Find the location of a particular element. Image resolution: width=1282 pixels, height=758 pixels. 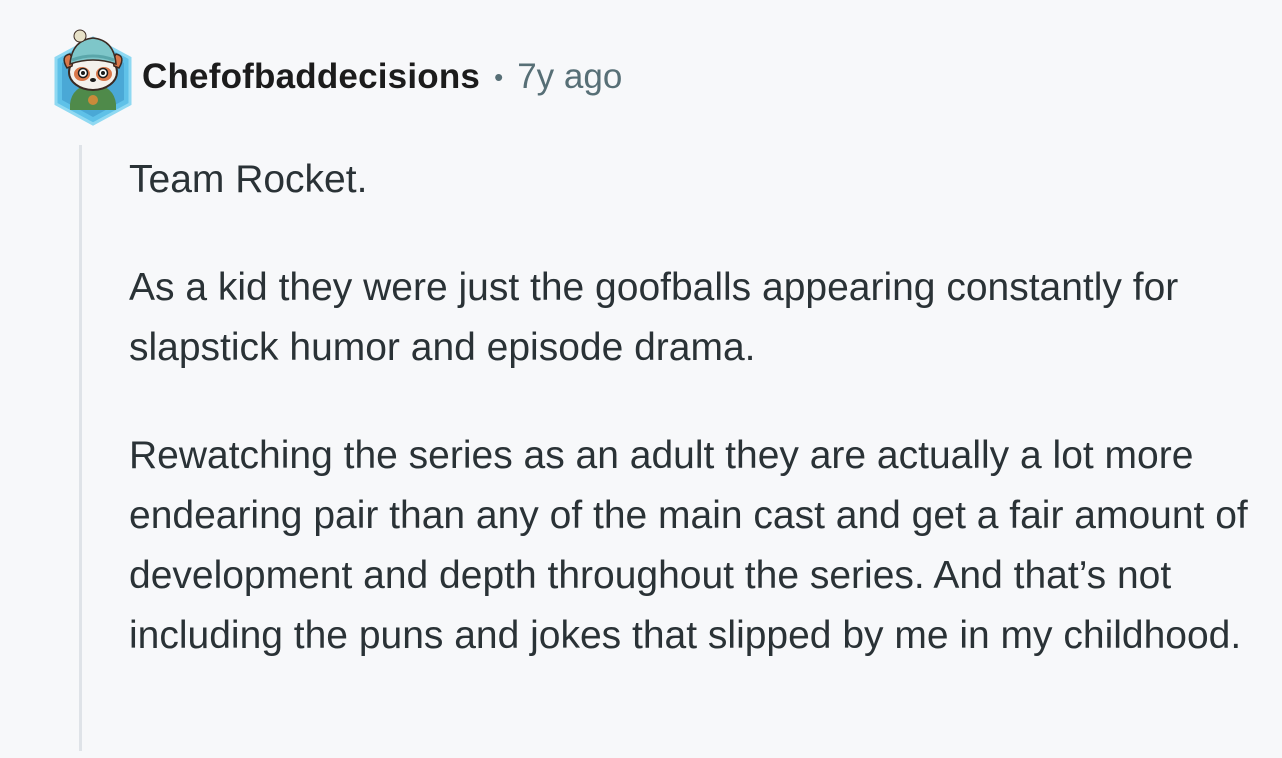

comment-paragraph-1: Team Rocket. is located at coordinates (248, 179).